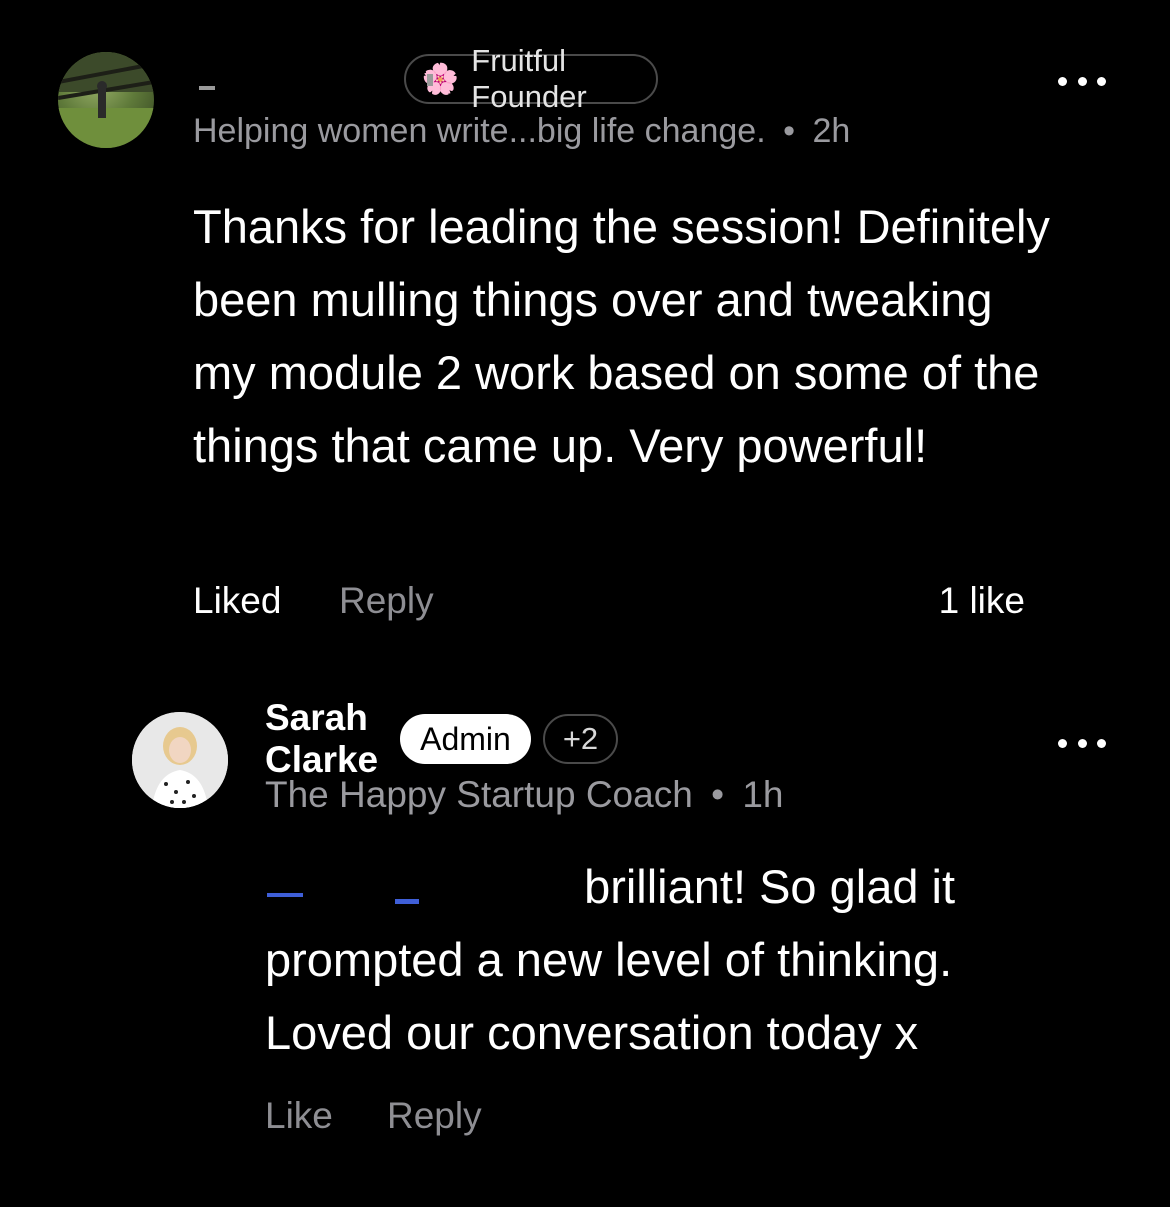 This screenshot has height=1207, width=1170. I want to click on badge-label: Fruitful Founder, so click(529, 78).